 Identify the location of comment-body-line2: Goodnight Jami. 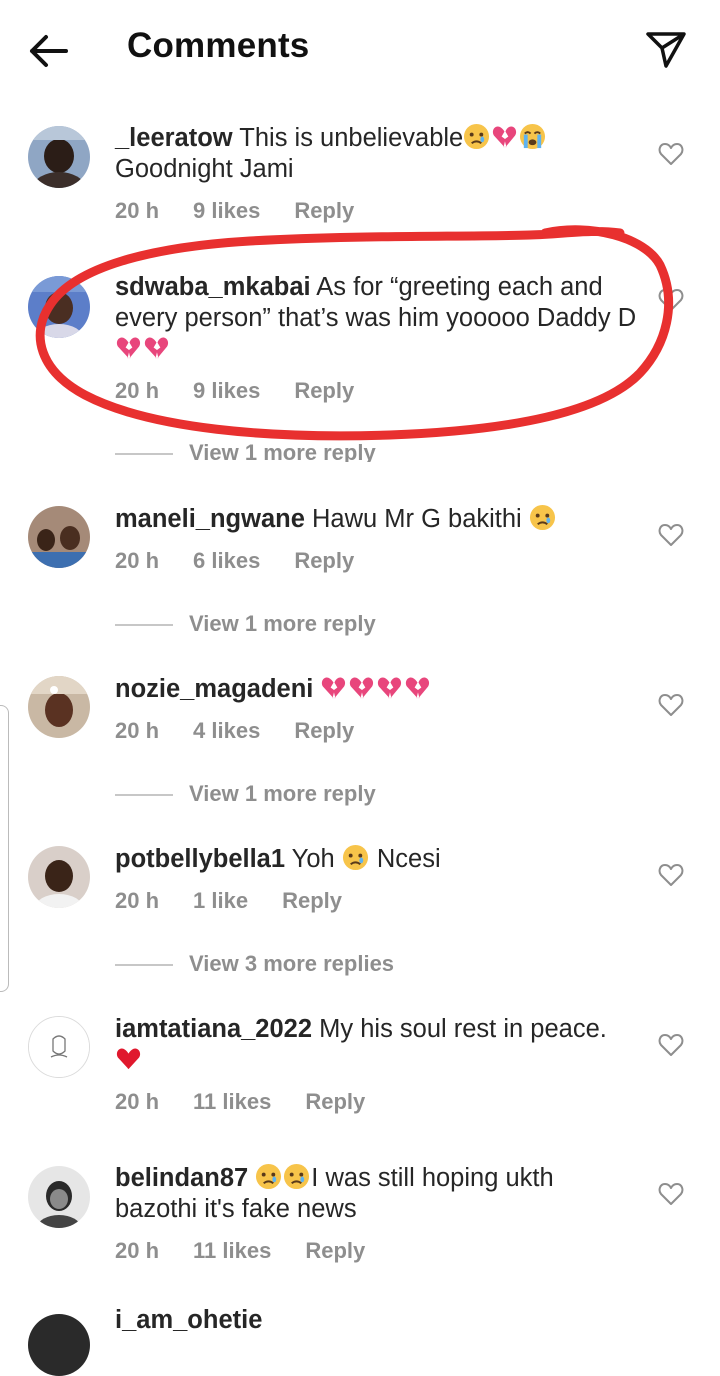
(204, 169).